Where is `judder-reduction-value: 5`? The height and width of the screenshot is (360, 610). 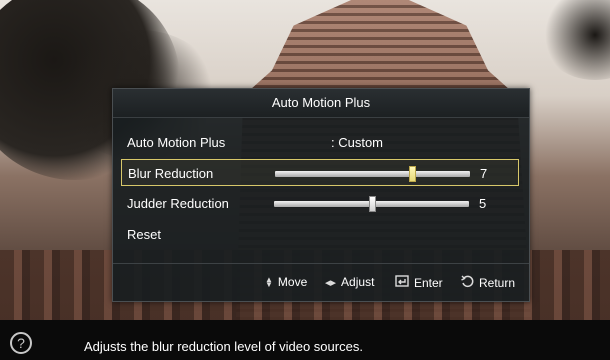 judder-reduction-value: 5 is located at coordinates (483, 203).